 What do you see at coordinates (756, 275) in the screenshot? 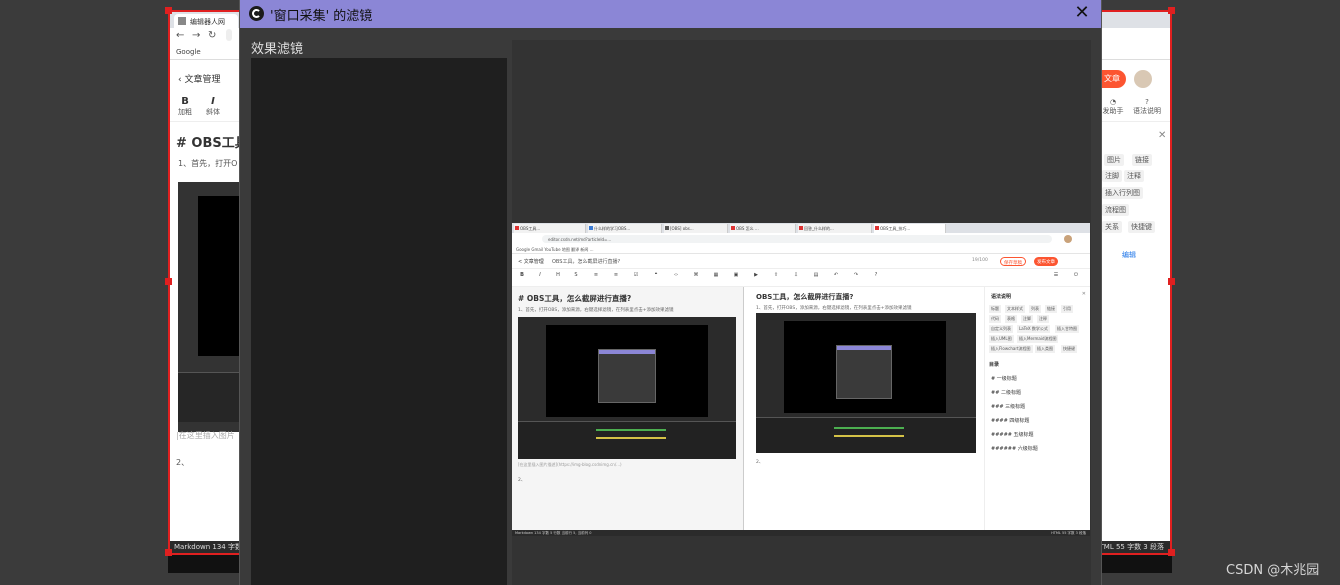
I see `preview-video-icon: ▶` at bounding box center [756, 275].